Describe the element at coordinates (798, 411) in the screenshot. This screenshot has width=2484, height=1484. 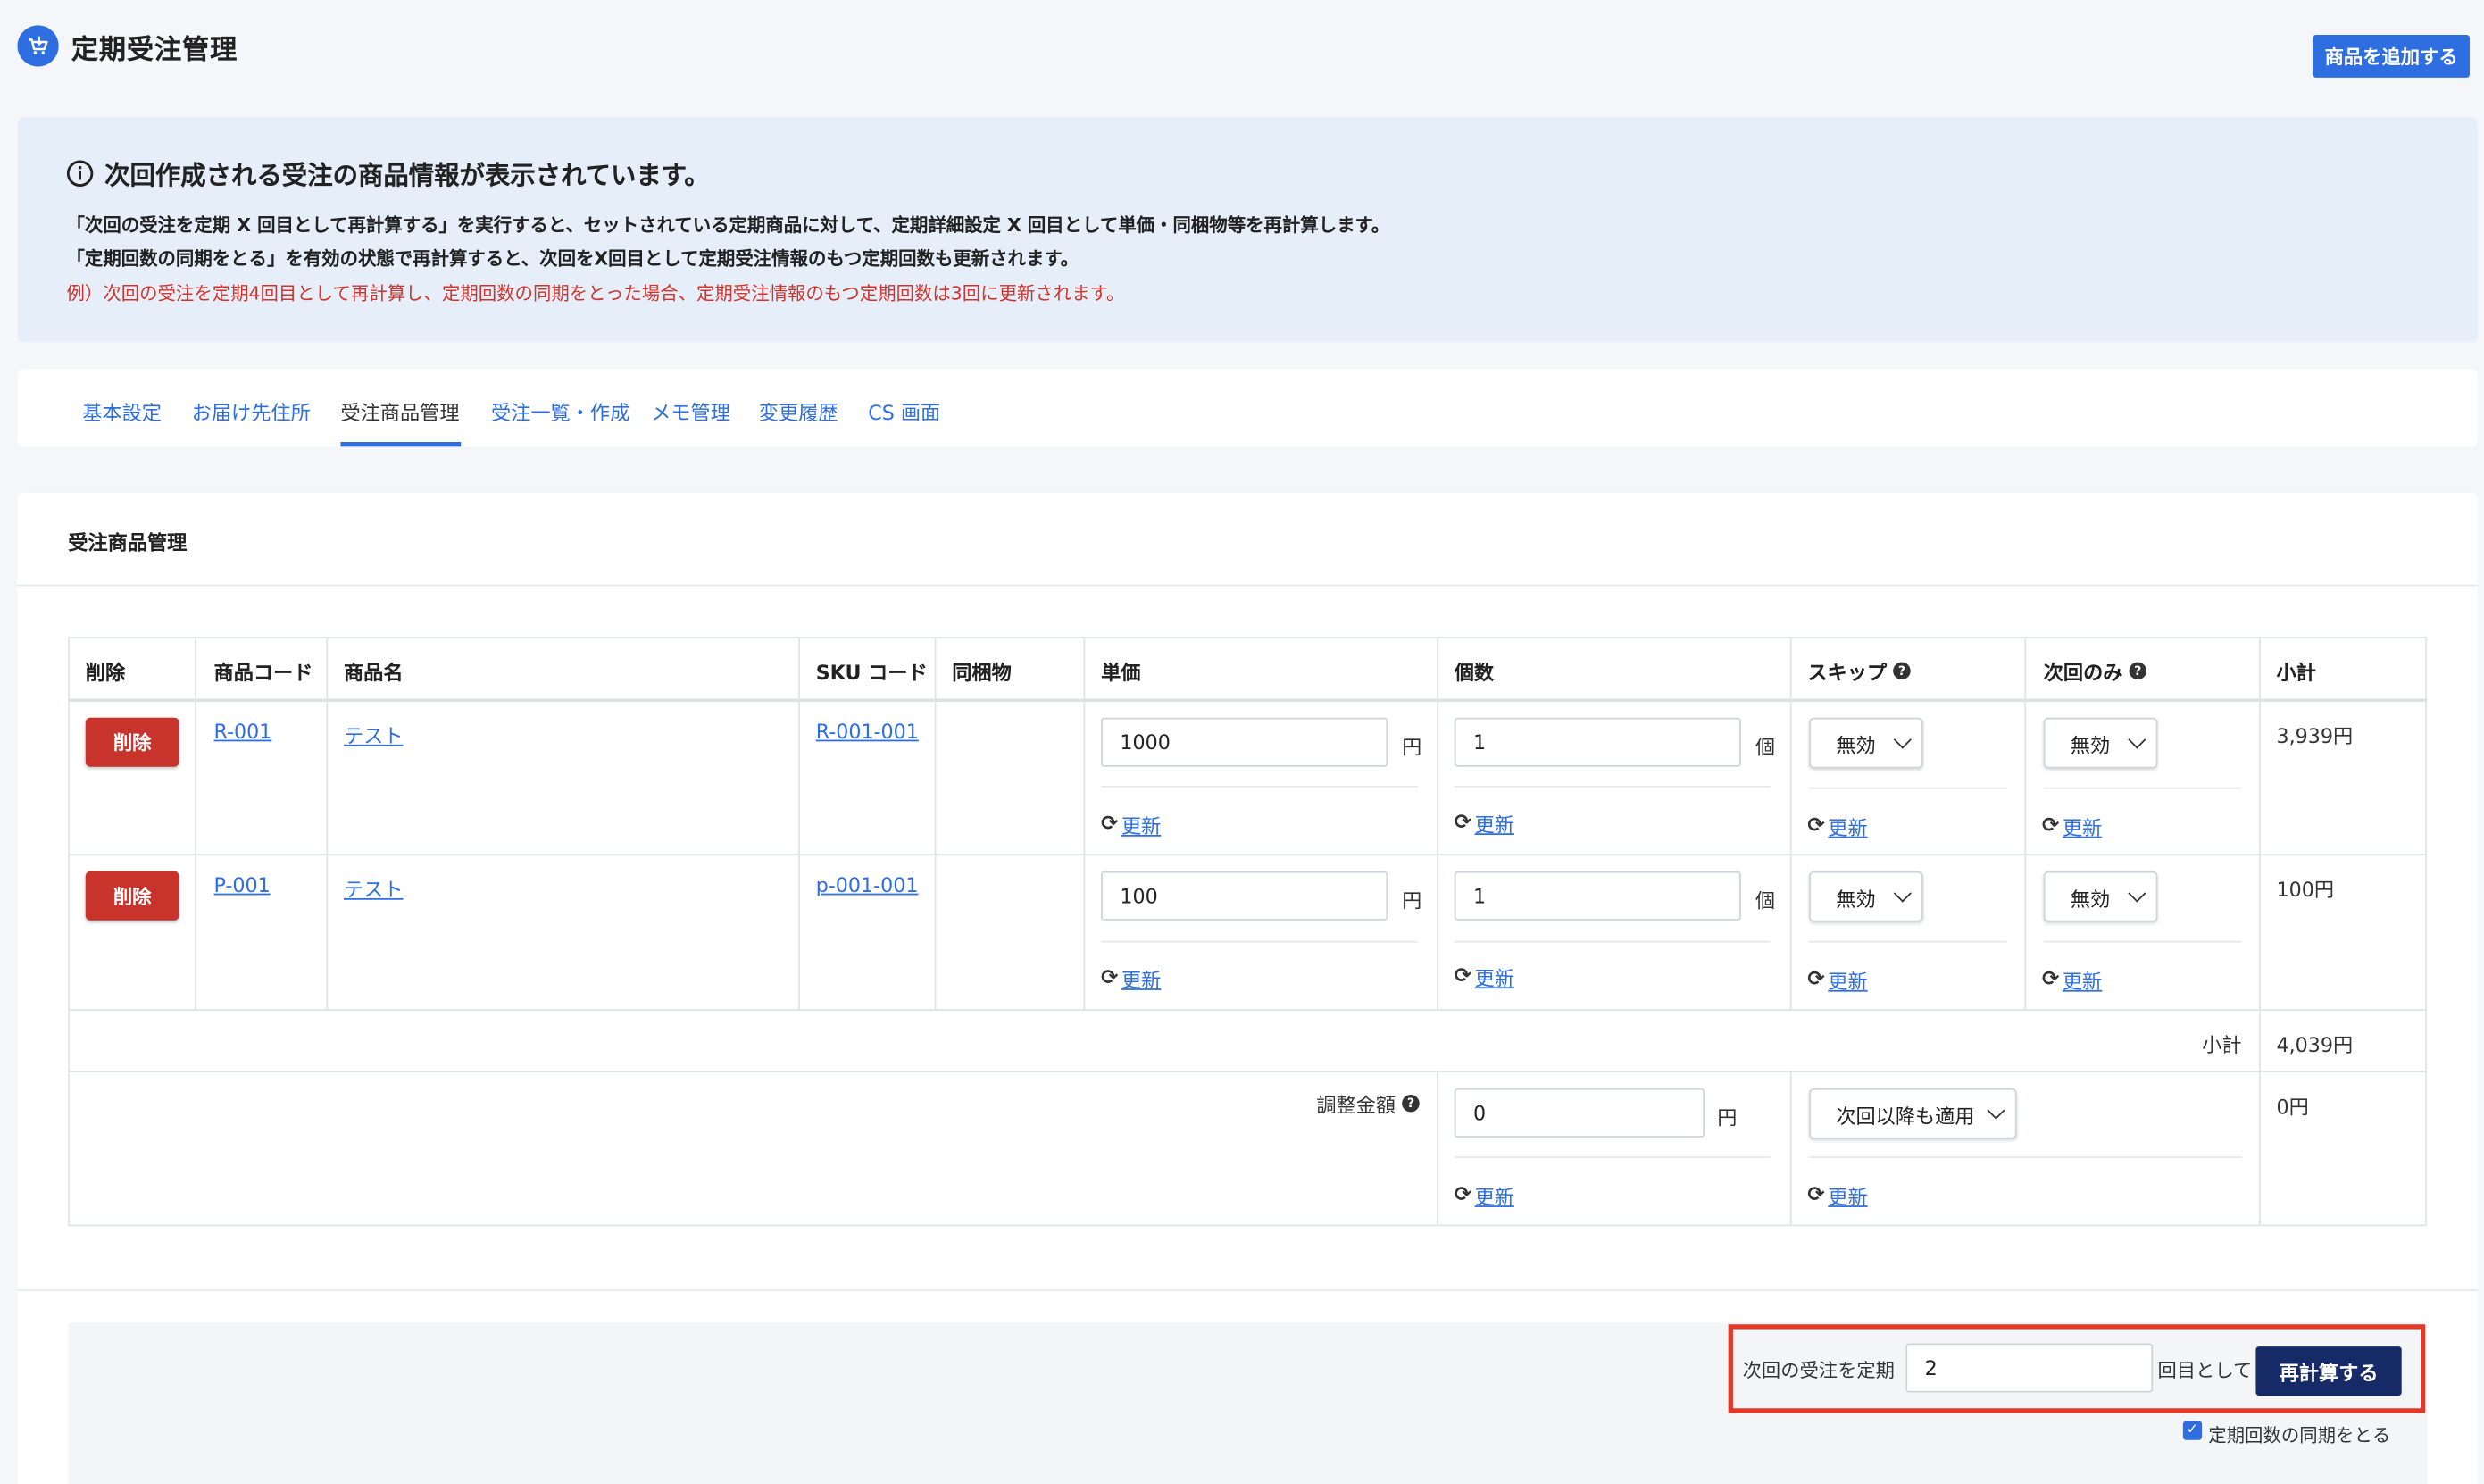
I see `tab-change-history: 変更履歴` at that location.